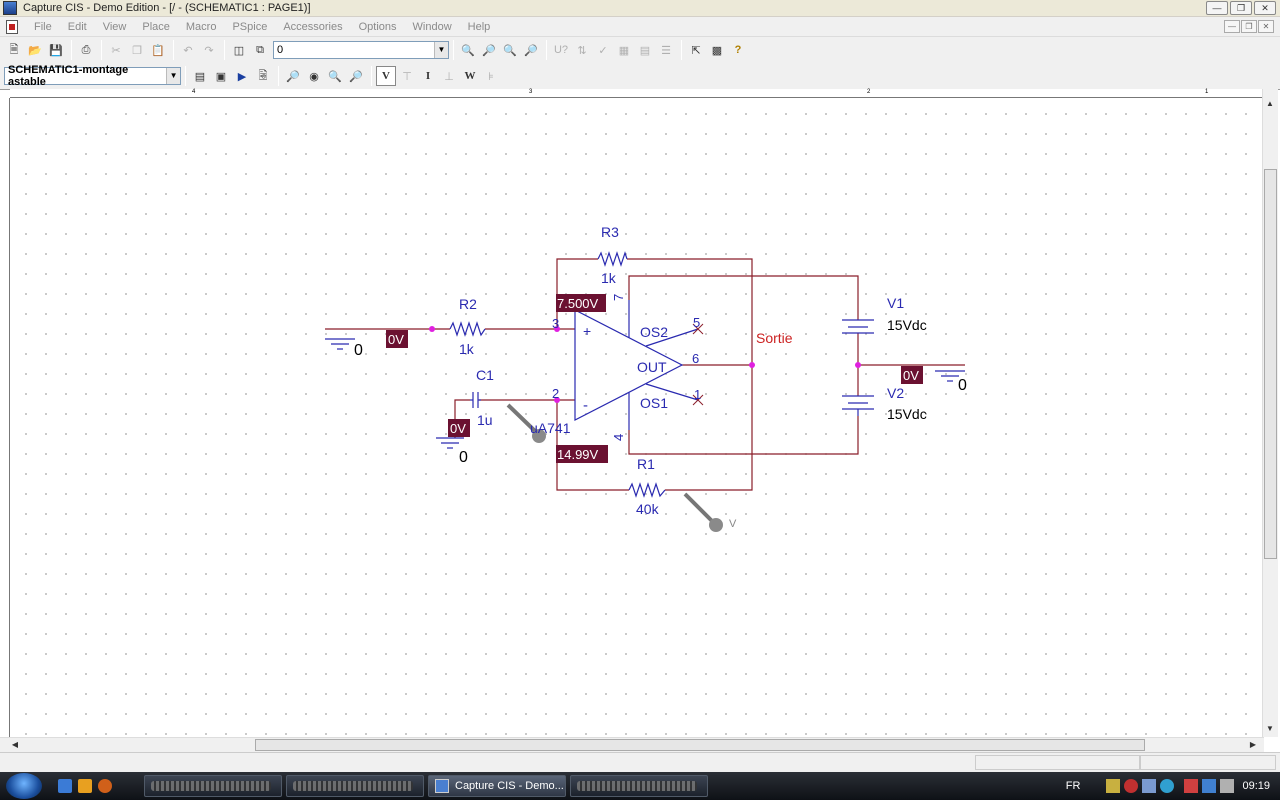  I want to click on network-icon, so click(1209, 786).